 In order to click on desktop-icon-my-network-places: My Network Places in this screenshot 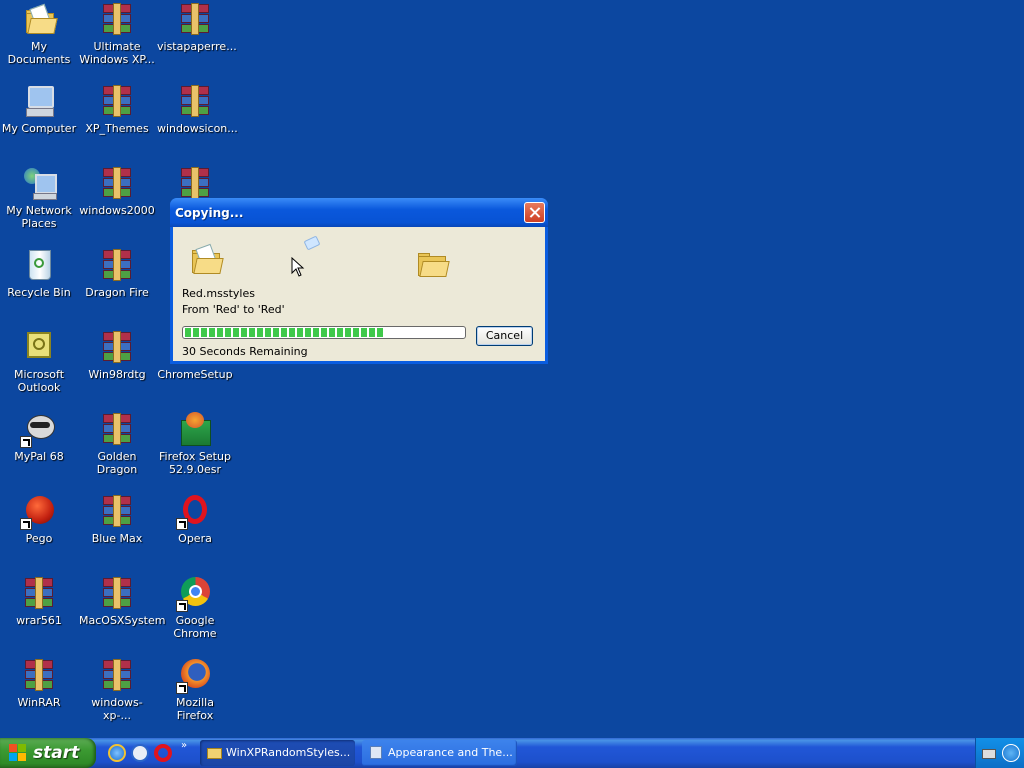, I will do `click(39, 198)`.